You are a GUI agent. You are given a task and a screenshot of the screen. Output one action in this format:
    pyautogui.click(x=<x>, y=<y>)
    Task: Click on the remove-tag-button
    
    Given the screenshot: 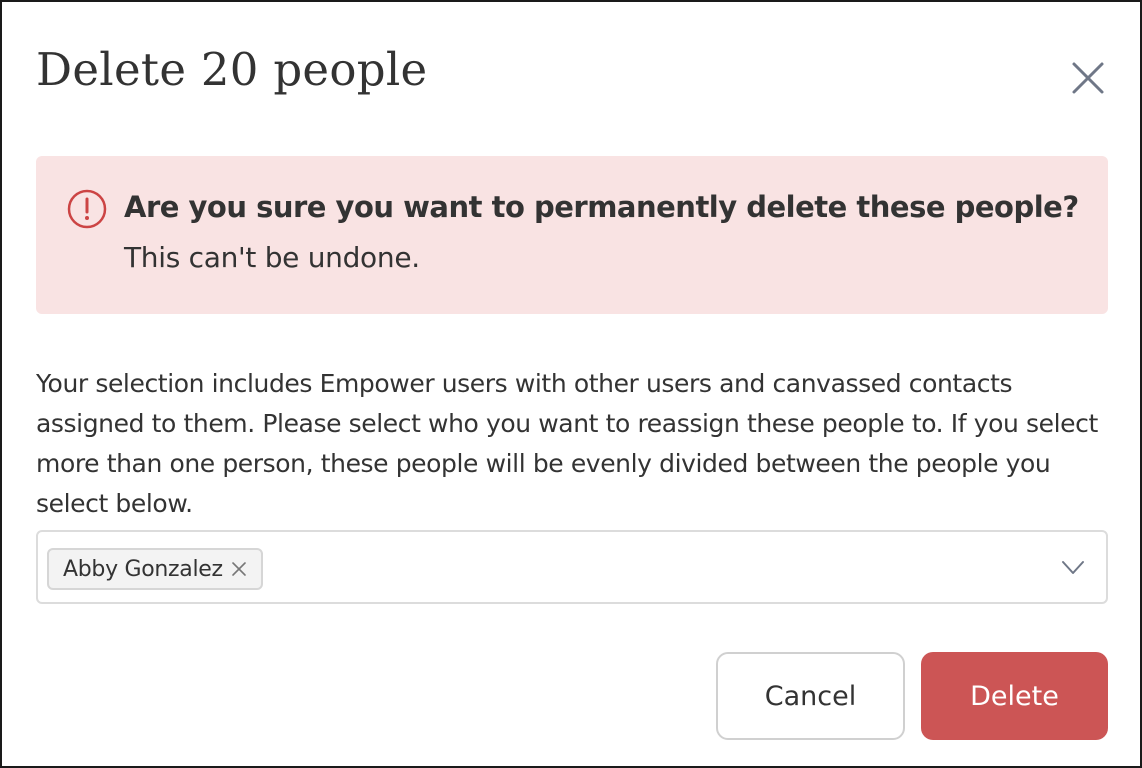 What is the action you would take?
    pyautogui.click(x=239, y=569)
    